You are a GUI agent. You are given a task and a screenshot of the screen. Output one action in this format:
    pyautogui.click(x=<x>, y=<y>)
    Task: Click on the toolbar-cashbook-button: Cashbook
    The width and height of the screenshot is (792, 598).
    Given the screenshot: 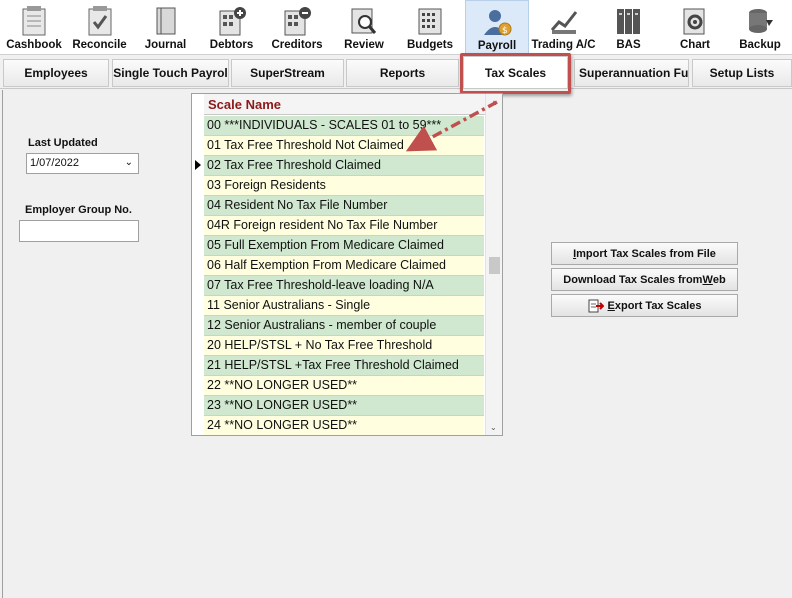 What is the action you would take?
    pyautogui.click(x=34, y=27)
    